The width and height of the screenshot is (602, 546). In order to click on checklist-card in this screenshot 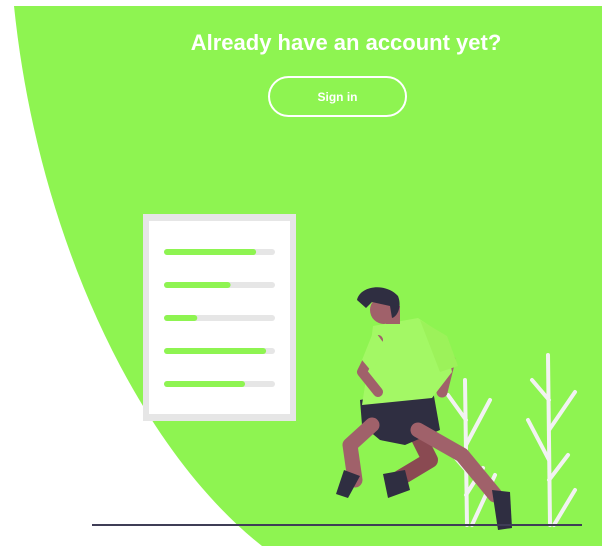, I will do `click(219, 317)`.